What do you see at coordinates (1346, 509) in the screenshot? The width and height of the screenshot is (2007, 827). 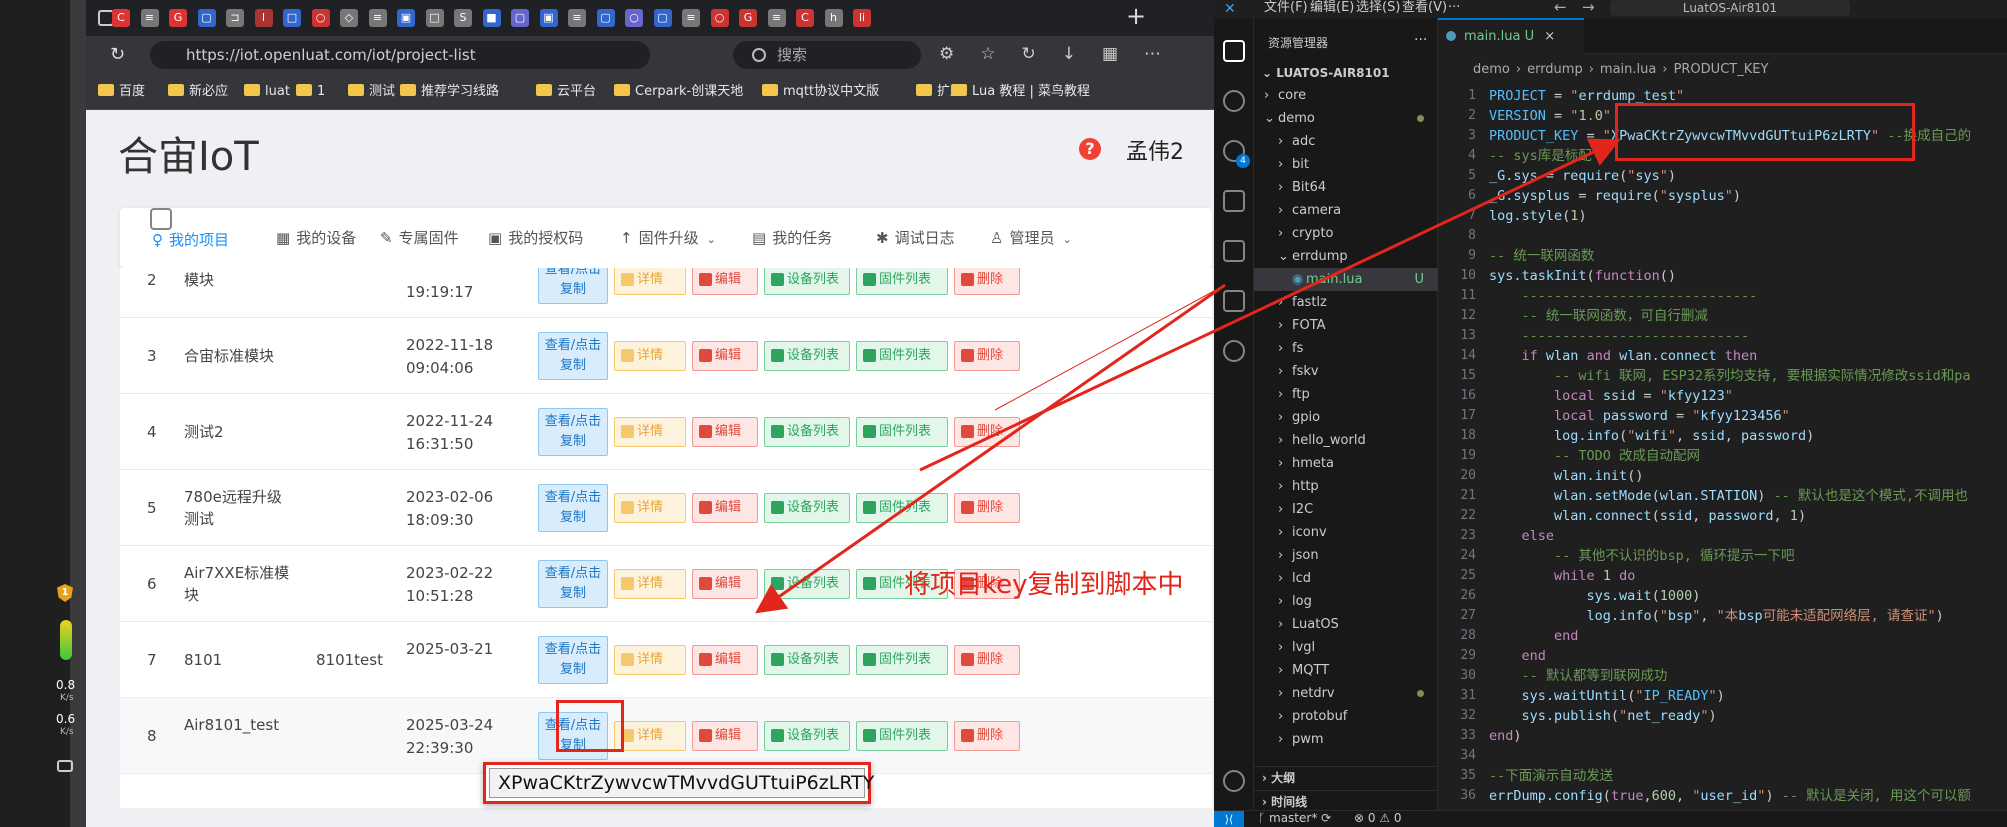 I see `tree-item: › I2C` at bounding box center [1346, 509].